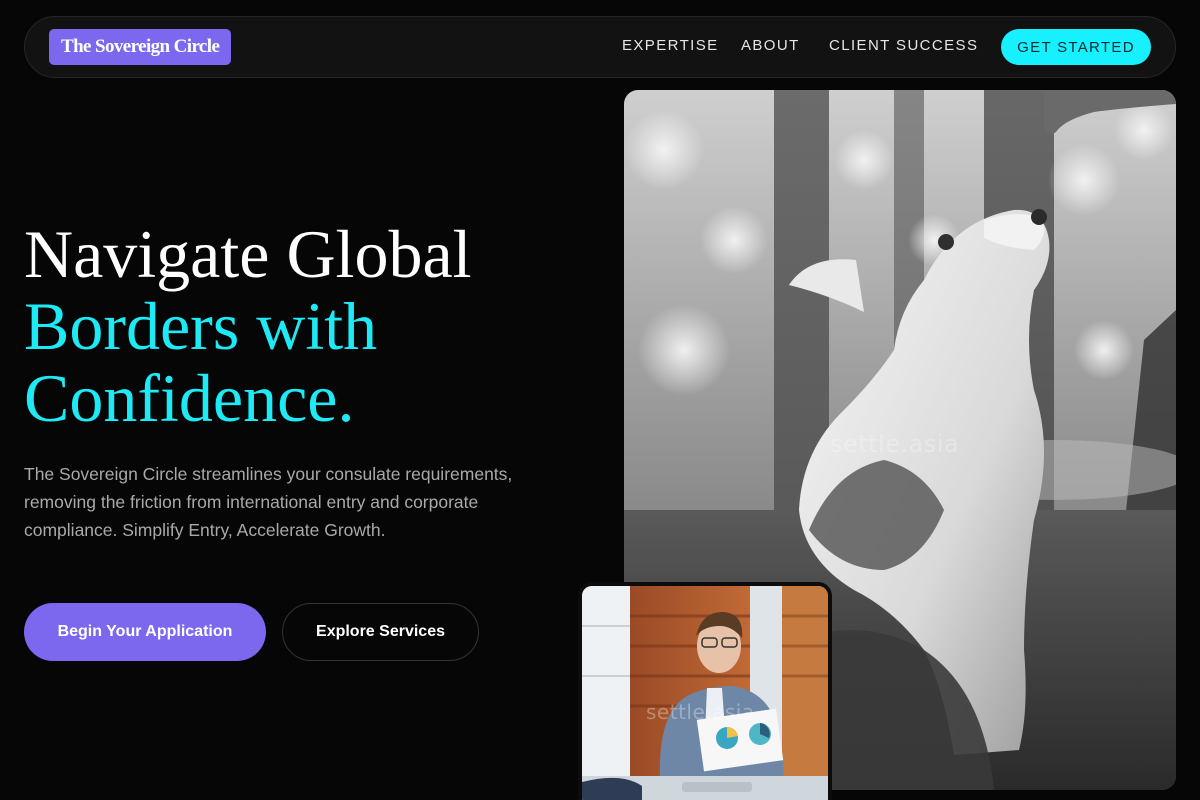 The width and height of the screenshot is (1200, 800). What do you see at coordinates (145, 632) in the screenshot?
I see `begin-application-button: Begin Your Application` at bounding box center [145, 632].